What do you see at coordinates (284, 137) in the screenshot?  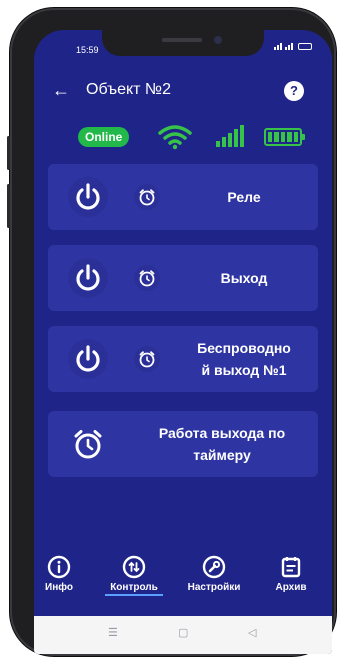 I see `battery-full-icon` at bounding box center [284, 137].